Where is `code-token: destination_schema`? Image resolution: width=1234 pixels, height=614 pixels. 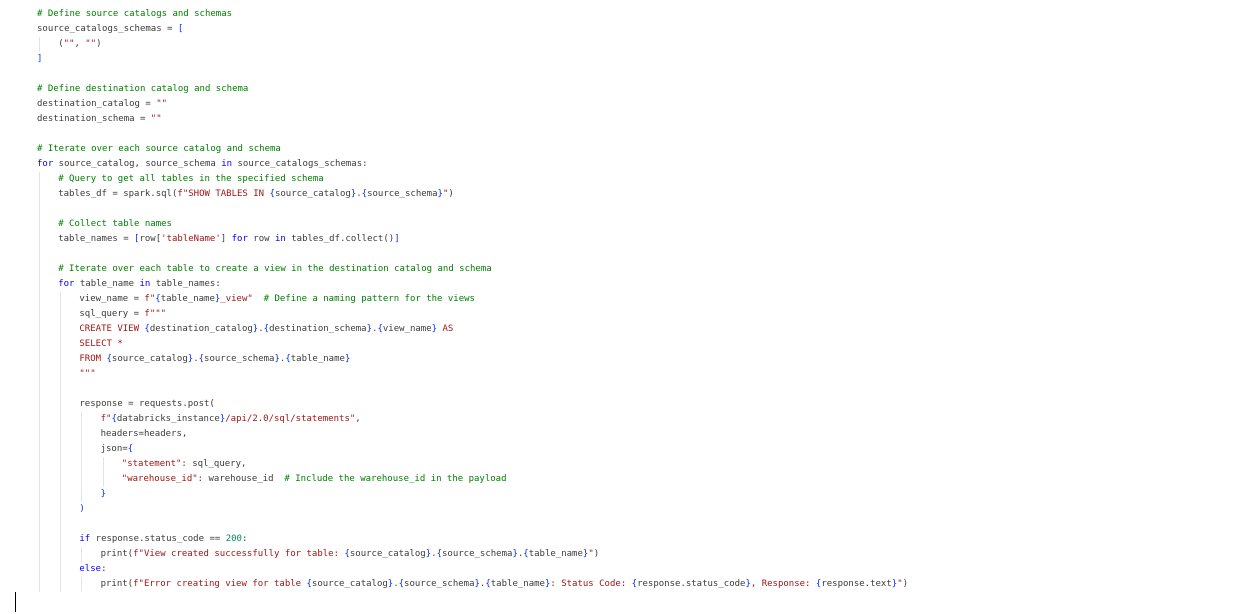
code-token: destination_schema is located at coordinates (318, 329).